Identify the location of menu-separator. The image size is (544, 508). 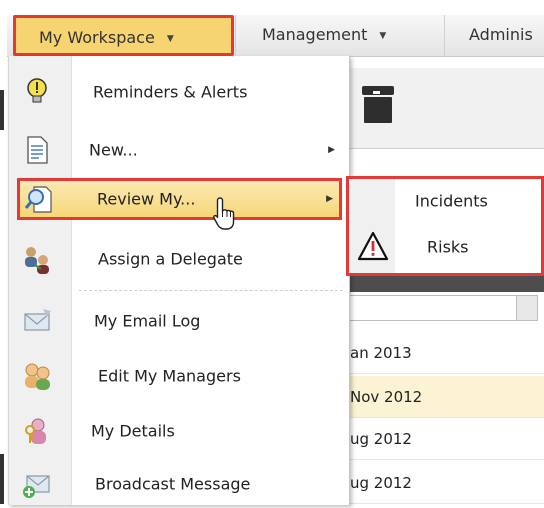
(211, 290).